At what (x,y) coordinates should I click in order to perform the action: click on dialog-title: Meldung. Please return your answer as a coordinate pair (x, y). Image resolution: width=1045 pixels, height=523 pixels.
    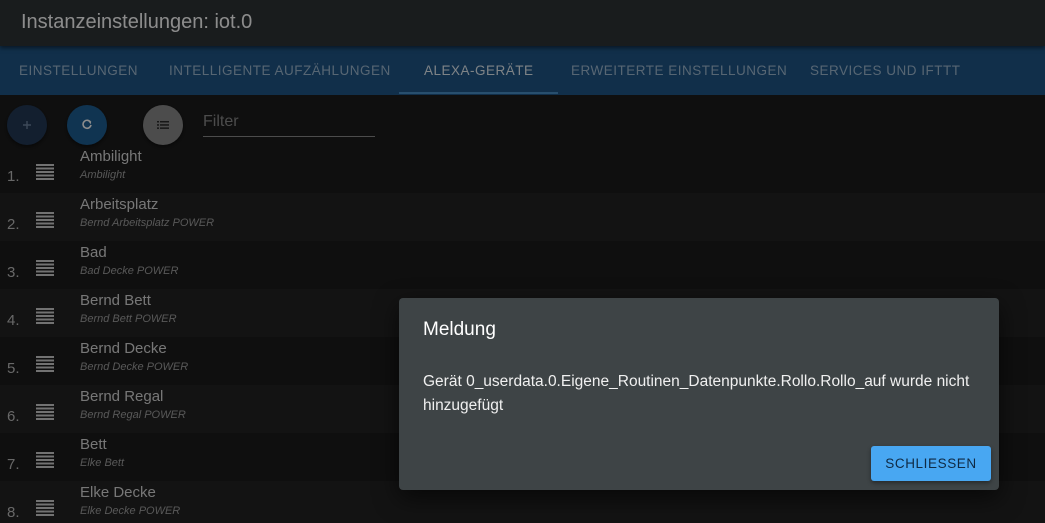
    Looking at the image, I should click on (459, 329).